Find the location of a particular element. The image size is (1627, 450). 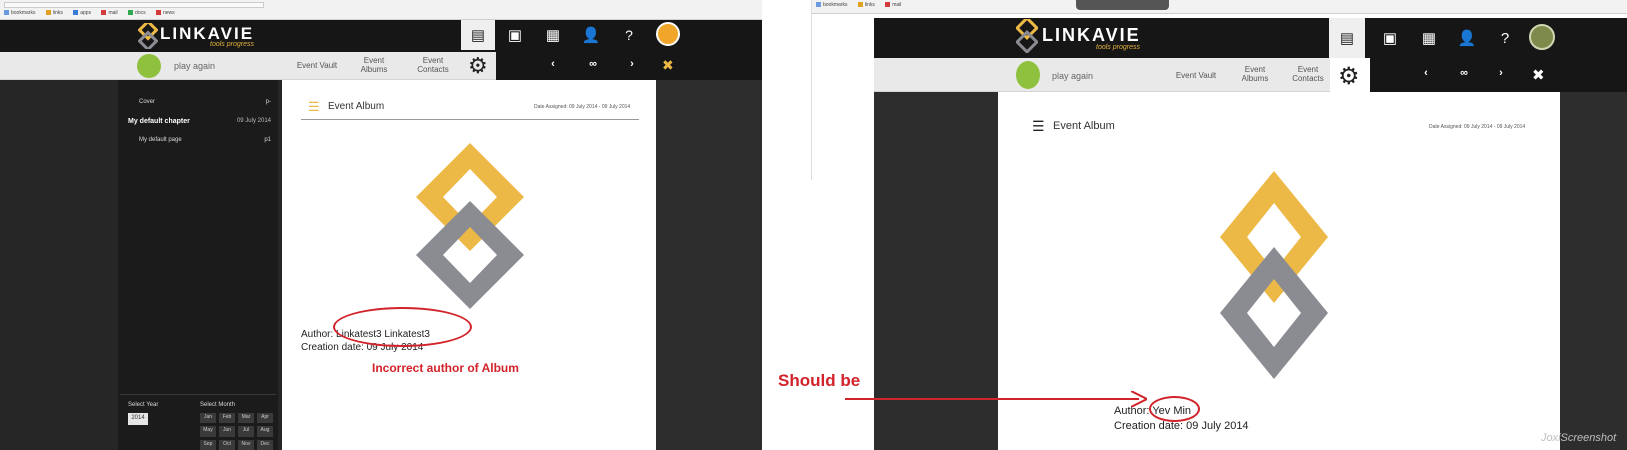

annotation-incorrect-author: Incorrect author of Album is located at coordinates (445, 368).